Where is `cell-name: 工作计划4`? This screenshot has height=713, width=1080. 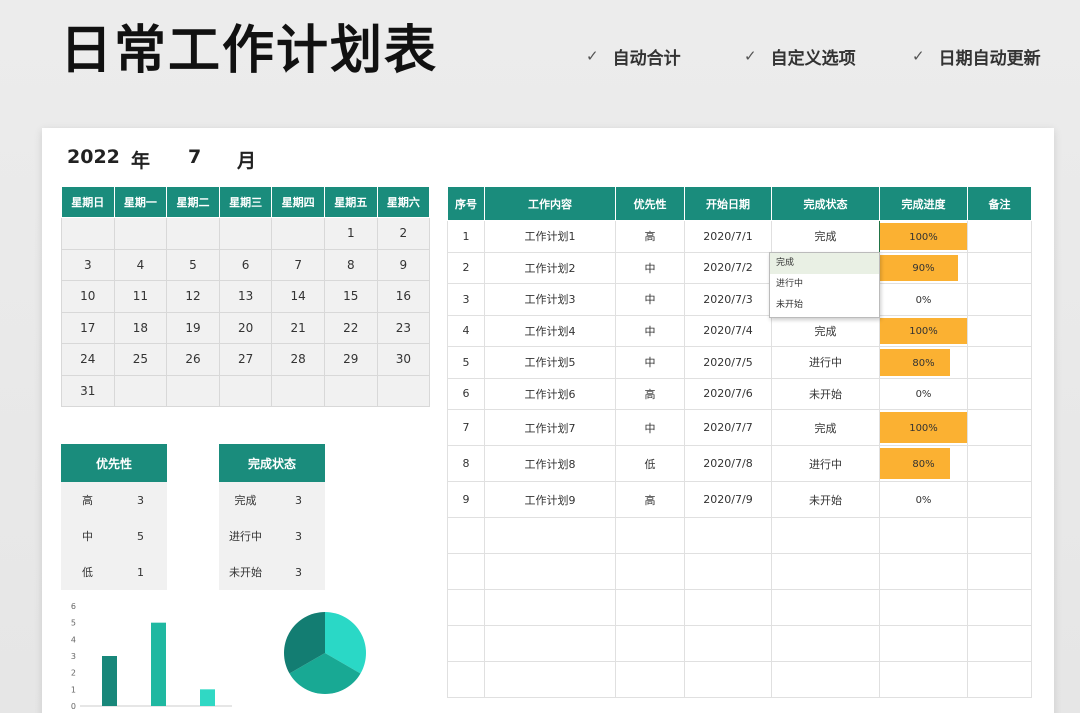 cell-name: 工作计划4 is located at coordinates (550, 330).